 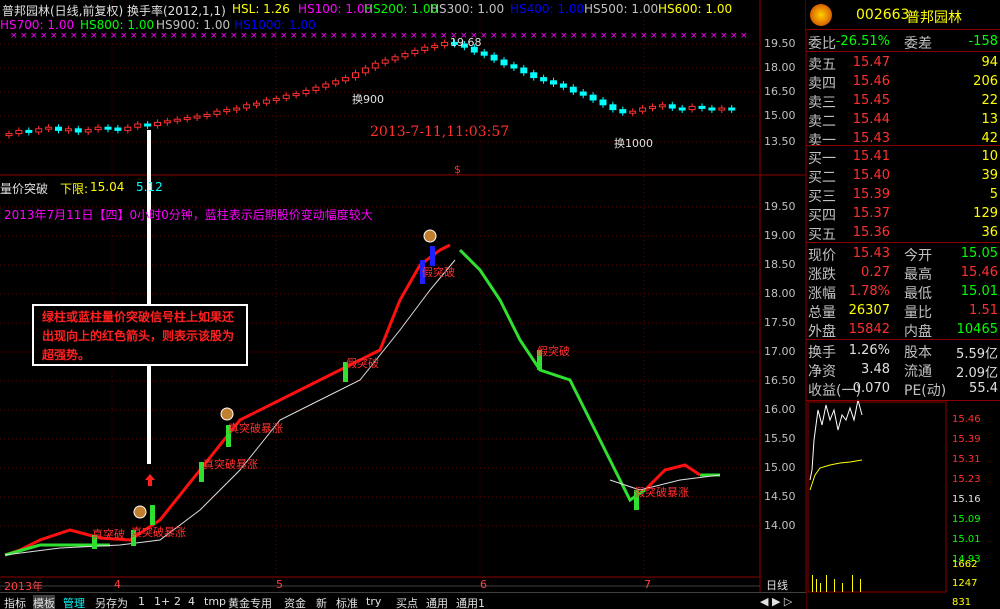 What do you see at coordinates (989, 100) in the screenshot?
I see `sell-volume: 22` at bounding box center [989, 100].